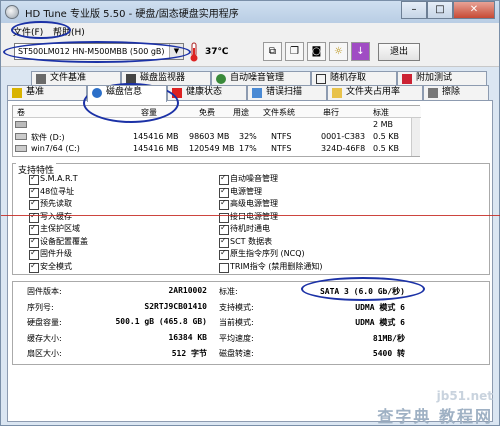  Describe the element at coordinates (343, 136) in the screenshot. I see `row-serial: 0001-C383` at that location.